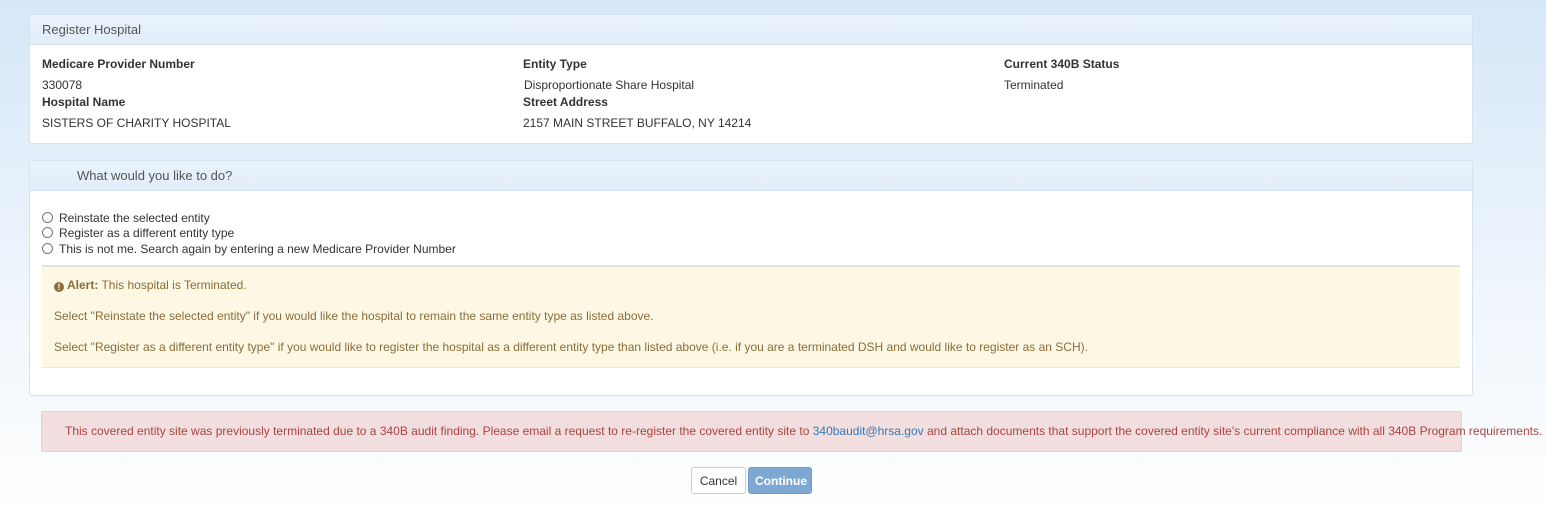 The image size is (1546, 513). Describe the element at coordinates (136, 123) in the screenshot. I see `hospital-name-value: SISTERS OF CHARITY HOSPITAL` at that location.